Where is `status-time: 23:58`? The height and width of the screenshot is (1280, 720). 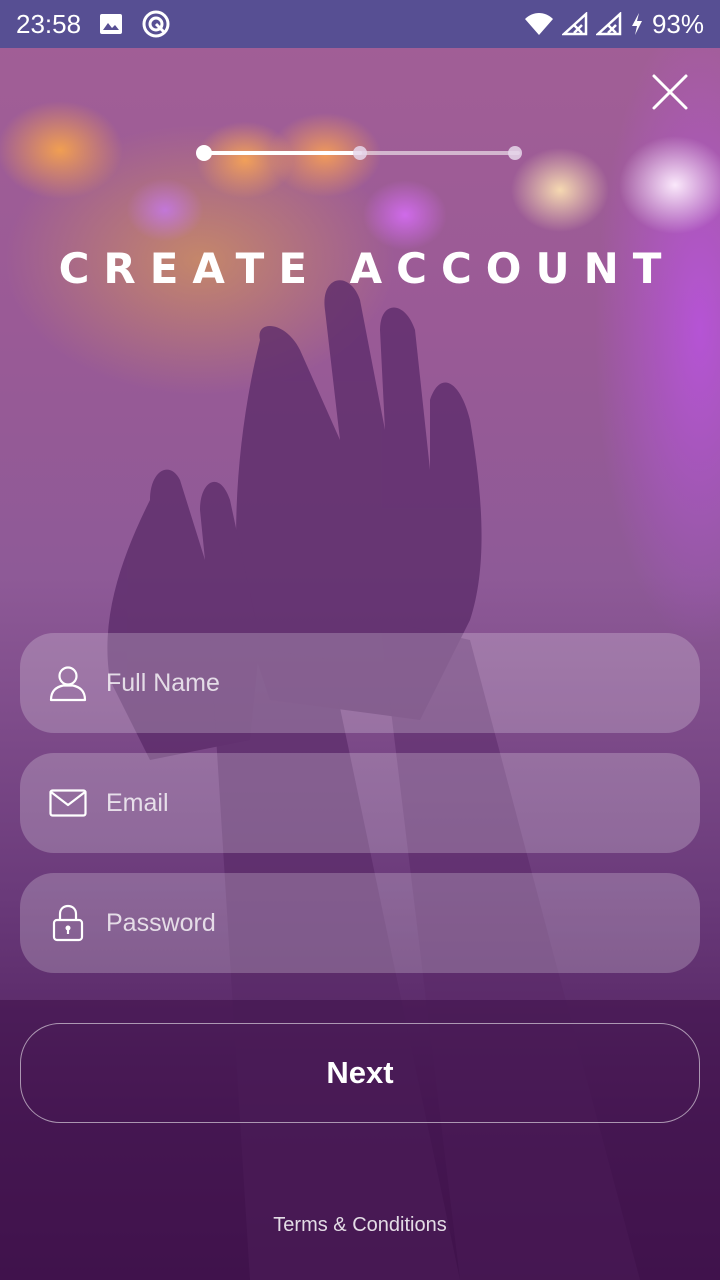 status-time: 23:58 is located at coordinates (49, 23).